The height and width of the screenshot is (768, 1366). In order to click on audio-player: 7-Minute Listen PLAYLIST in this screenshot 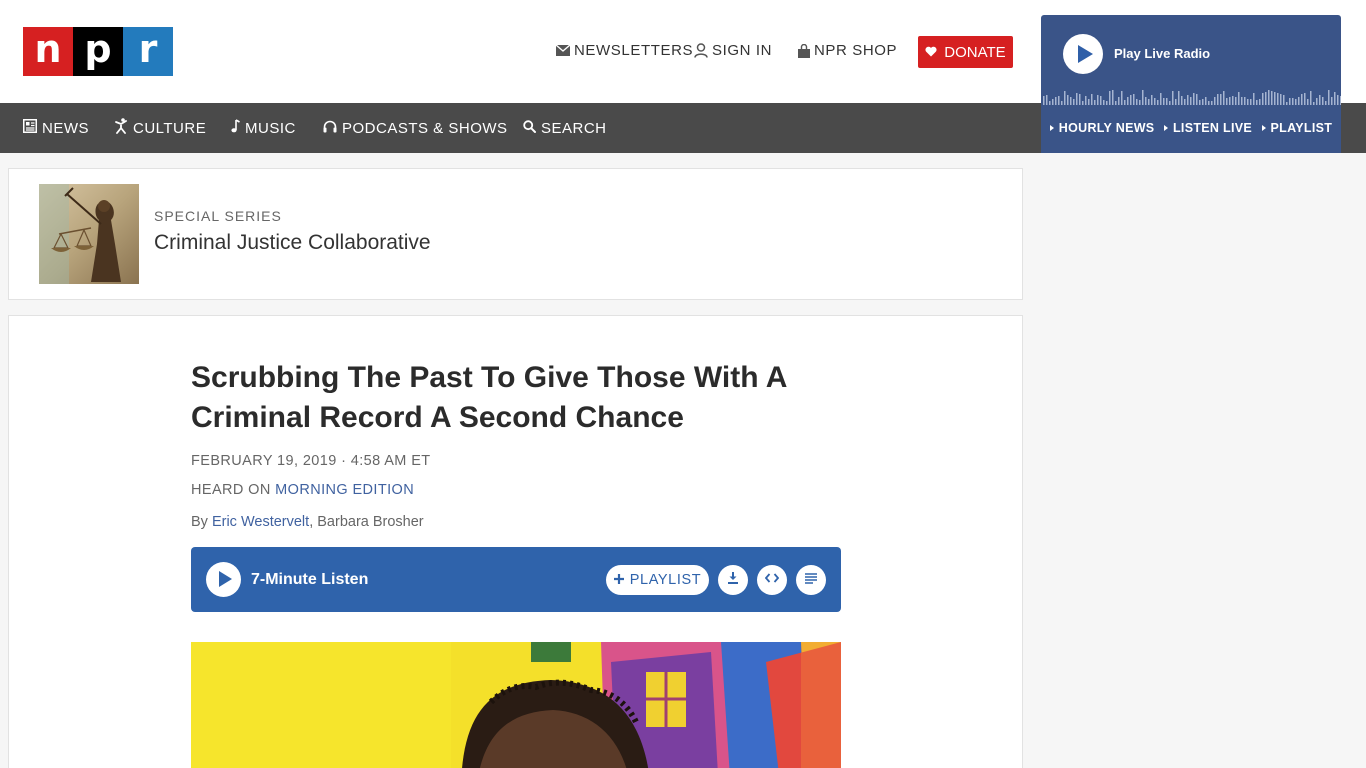, I will do `click(516, 579)`.